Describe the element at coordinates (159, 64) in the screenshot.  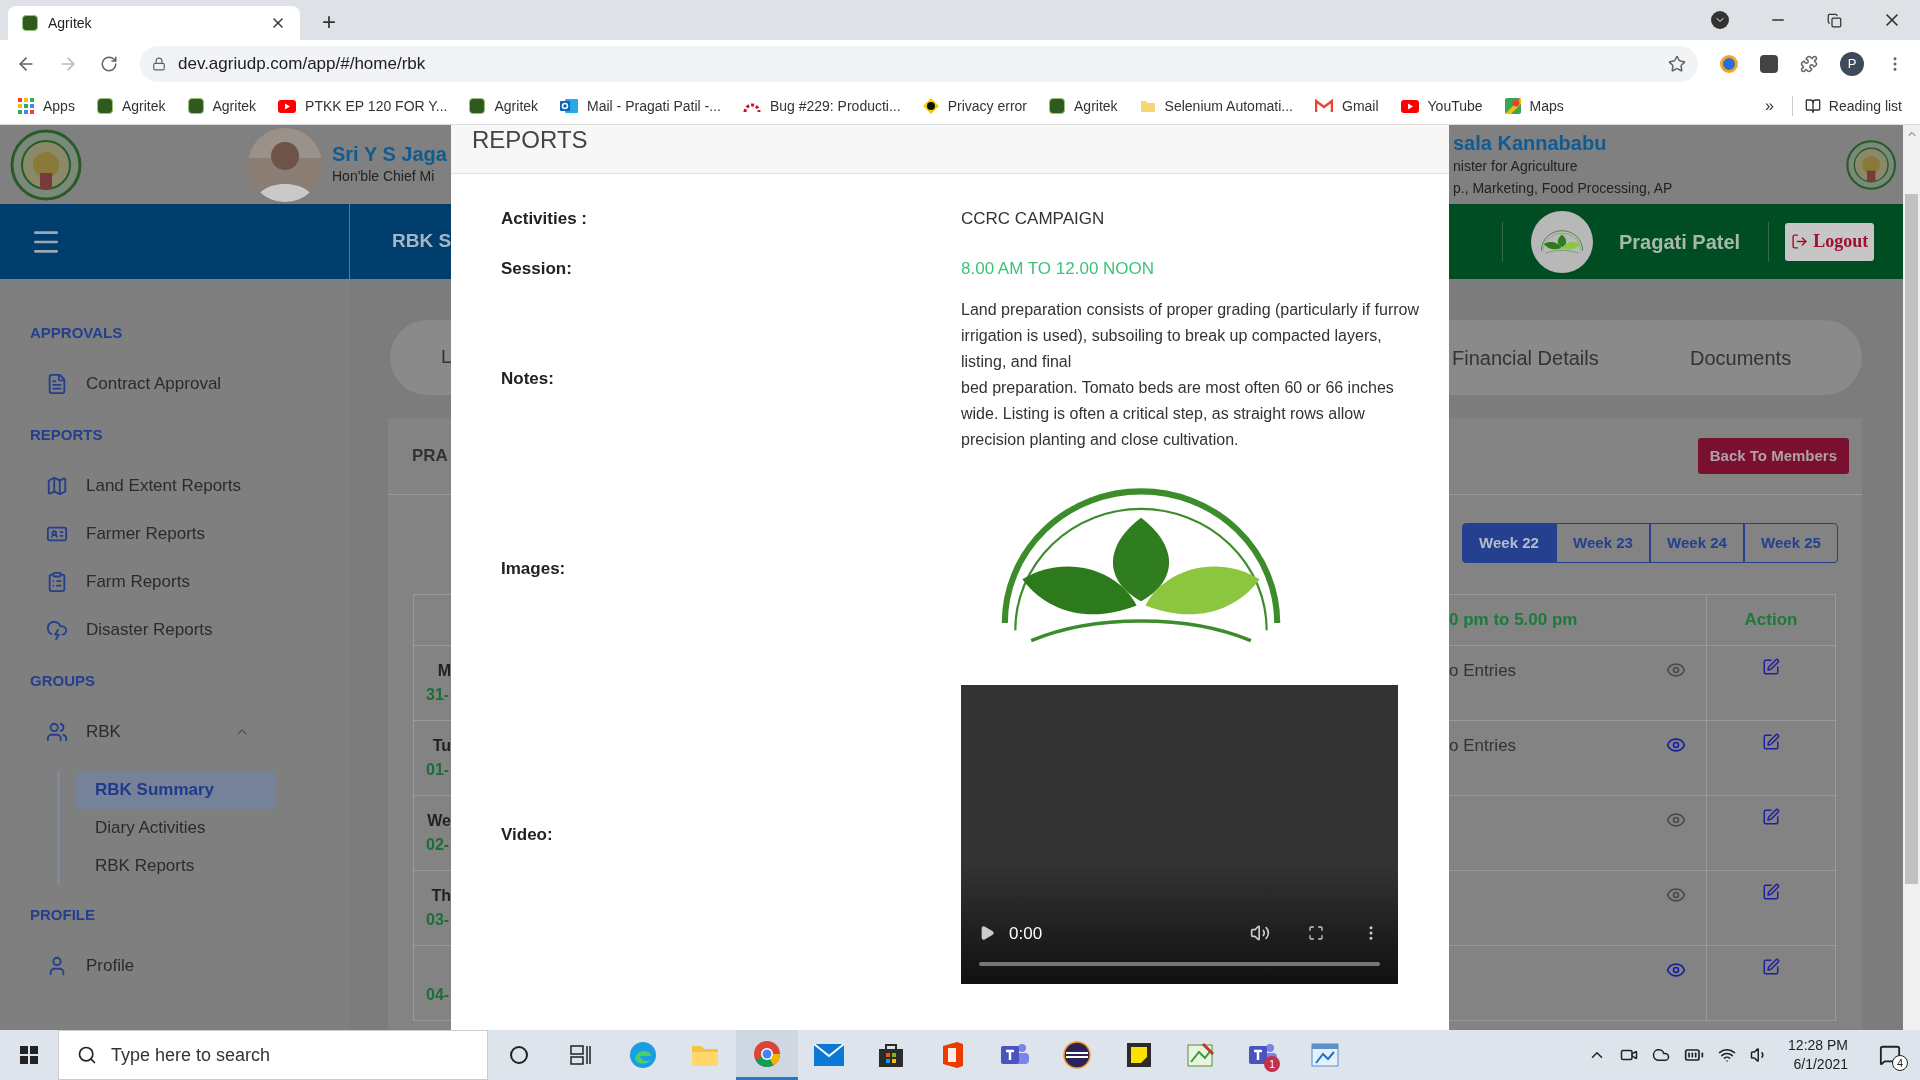
I see `lock-icon` at that location.